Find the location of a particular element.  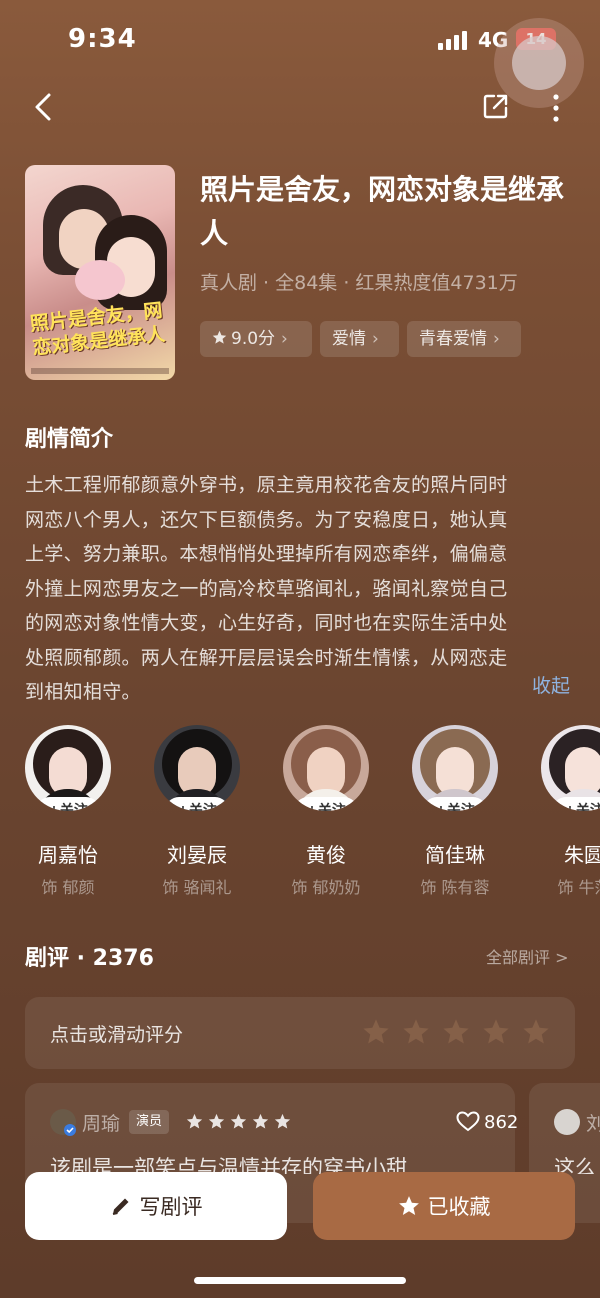

cast-role: 饰 骆闻礼 is located at coordinates (197, 887).